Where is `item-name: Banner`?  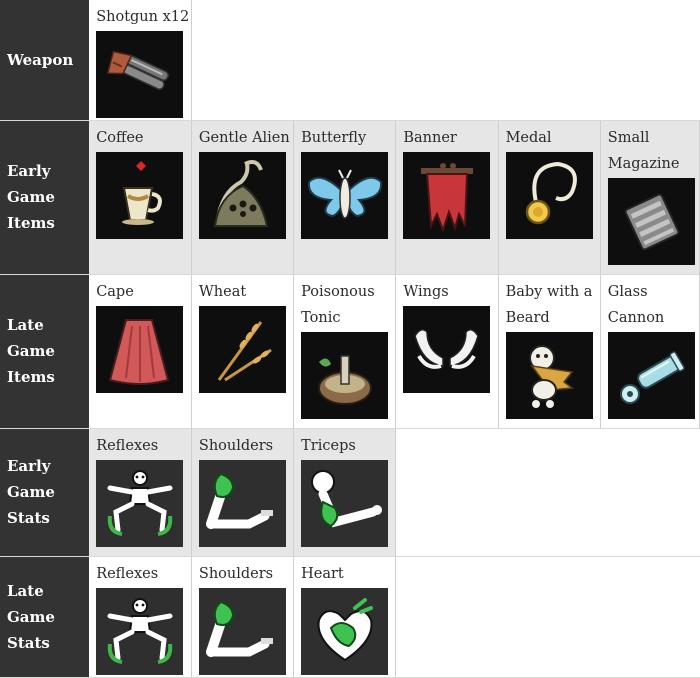
item-name: Banner is located at coordinates (430, 137).